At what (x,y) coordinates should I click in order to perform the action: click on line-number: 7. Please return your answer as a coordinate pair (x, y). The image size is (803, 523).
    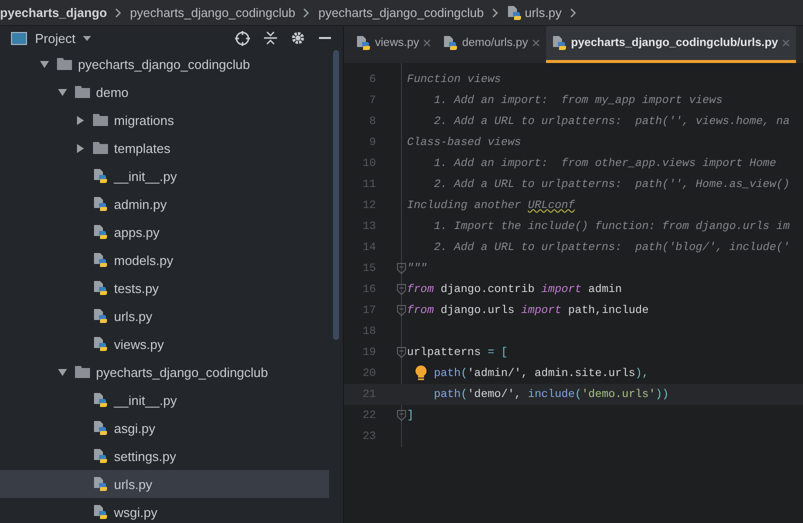
    Looking at the image, I should click on (372, 100).